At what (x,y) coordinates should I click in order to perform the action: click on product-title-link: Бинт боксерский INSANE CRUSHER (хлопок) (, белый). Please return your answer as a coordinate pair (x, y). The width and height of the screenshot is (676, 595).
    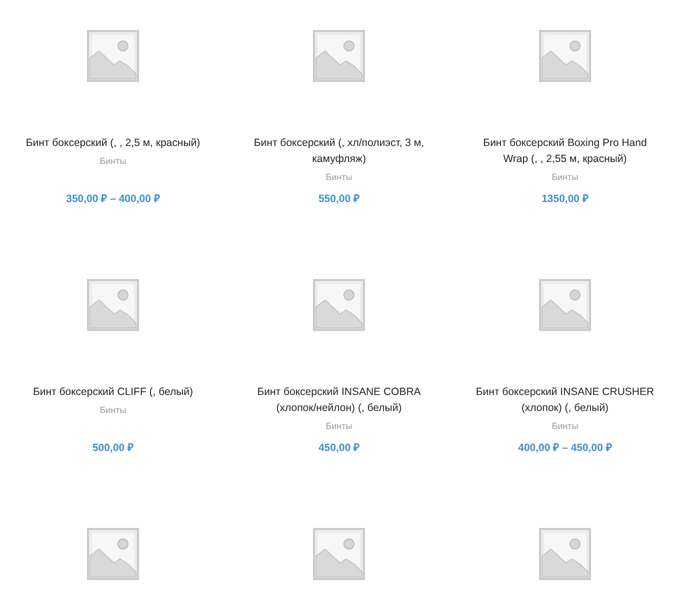
    Looking at the image, I should click on (565, 400).